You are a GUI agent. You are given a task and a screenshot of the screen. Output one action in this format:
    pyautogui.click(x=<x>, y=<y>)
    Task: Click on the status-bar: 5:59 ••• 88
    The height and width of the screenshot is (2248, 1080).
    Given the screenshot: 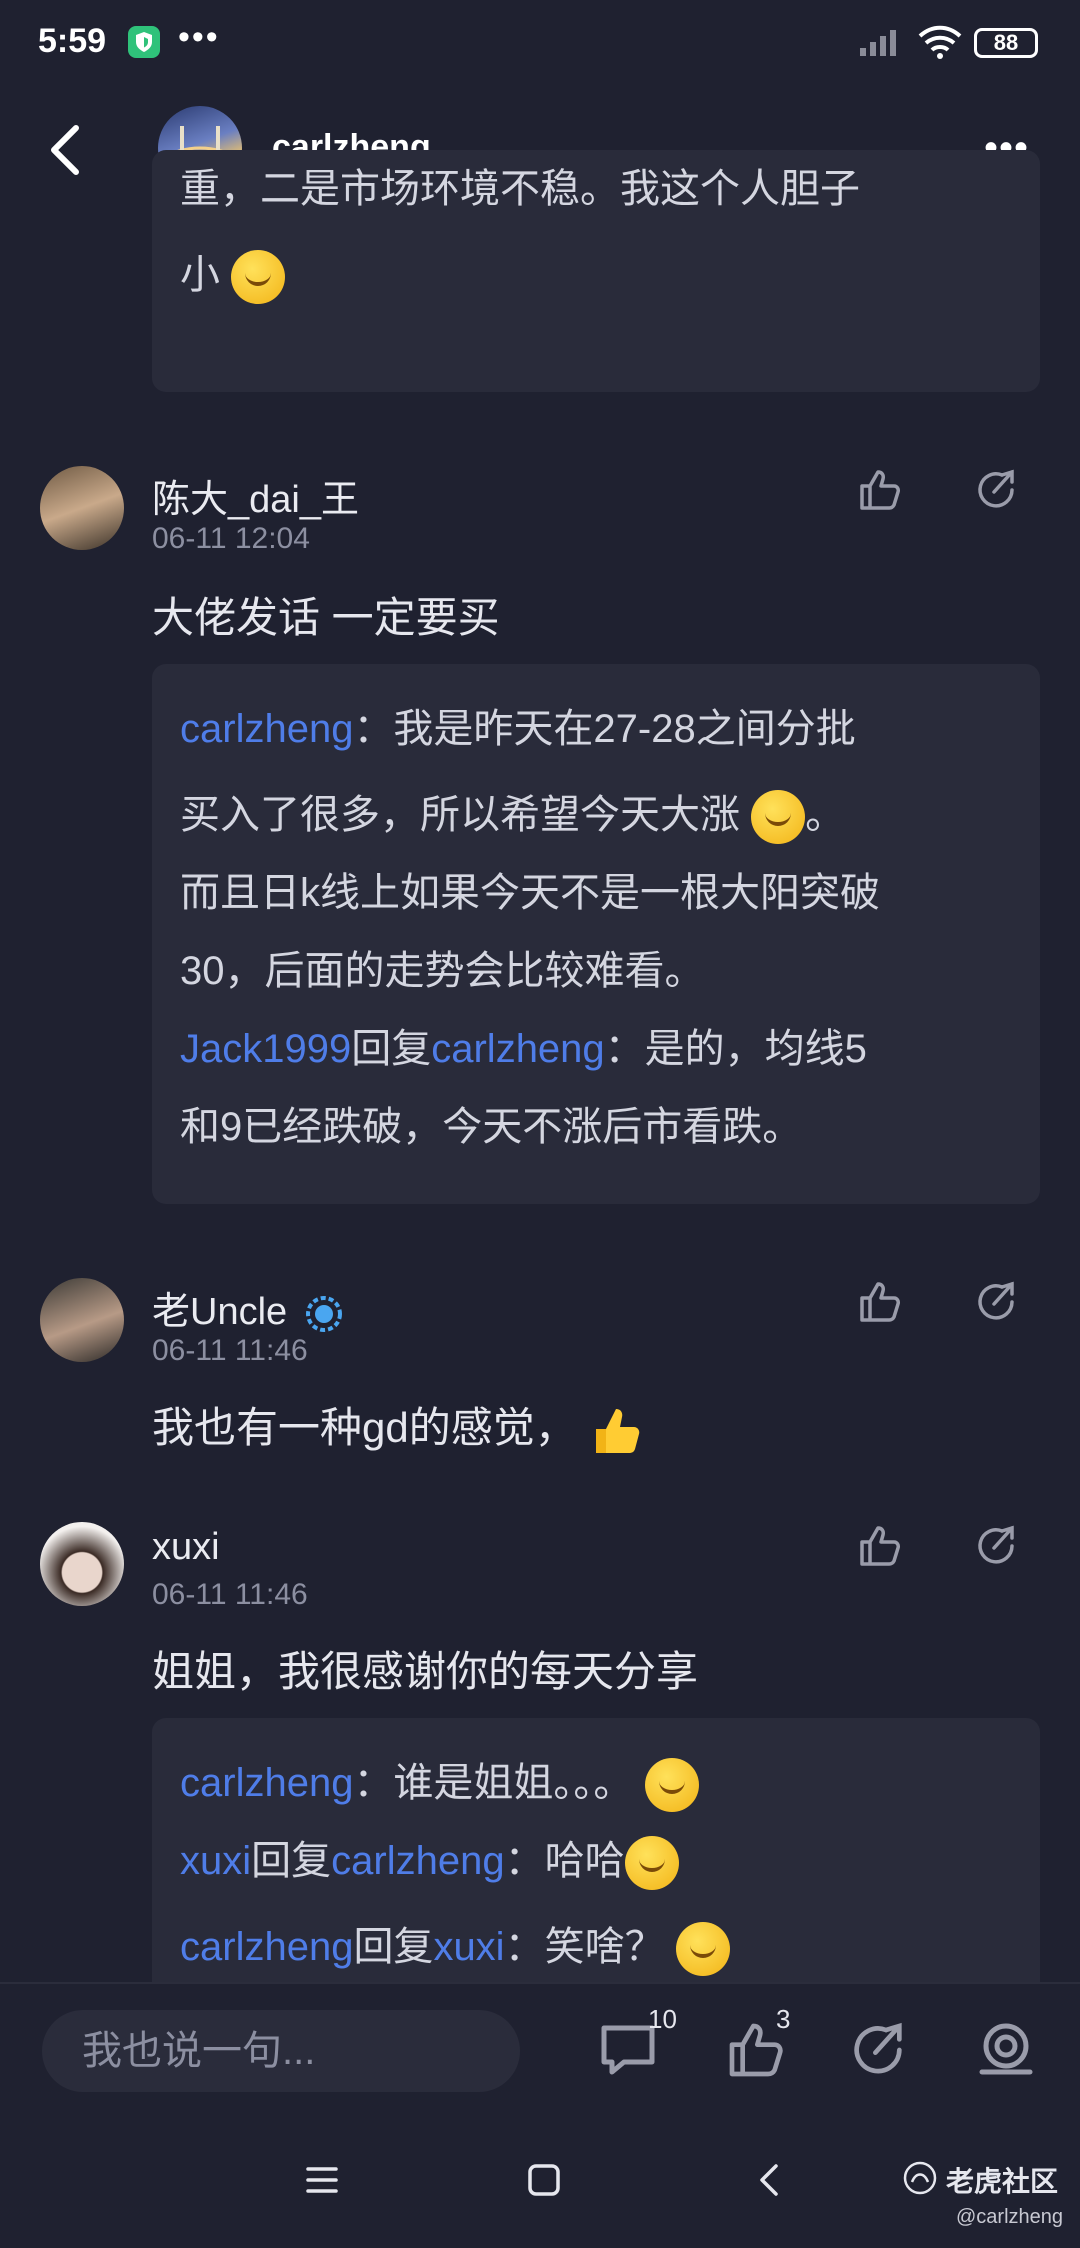 What is the action you would take?
    pyautogui.click(x=540, y=45)
    